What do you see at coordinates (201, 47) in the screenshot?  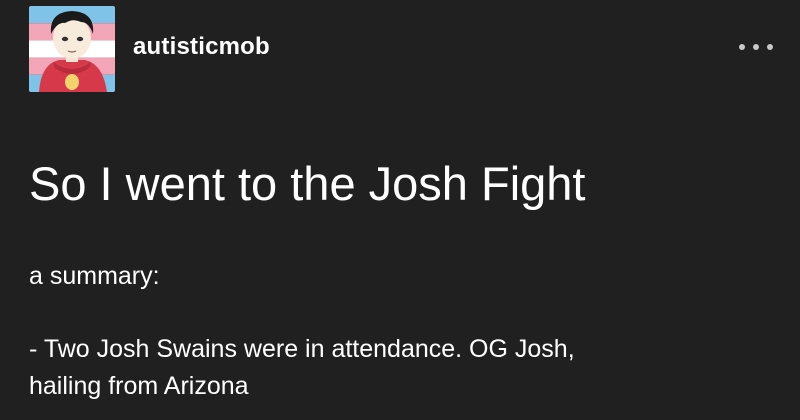 I see `username: autisticmob` at bounding box center [201, 47].